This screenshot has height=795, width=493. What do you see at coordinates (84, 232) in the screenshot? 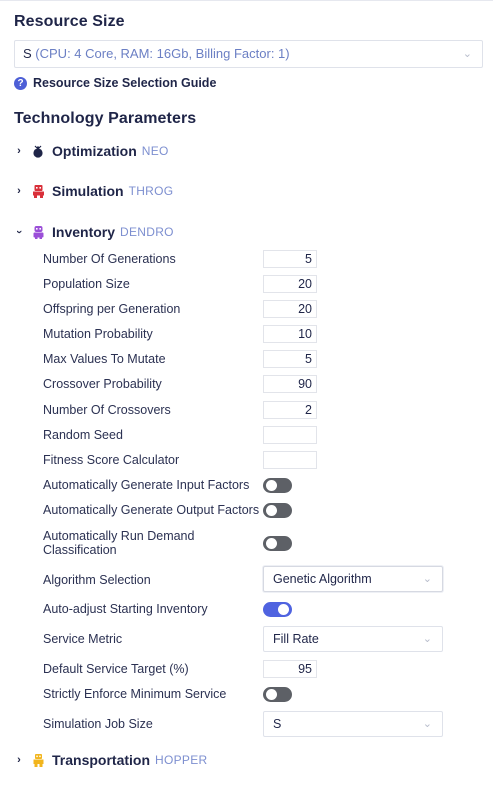
I see `tech-inventory-name: Inventory` at bounding box center [84, 232].